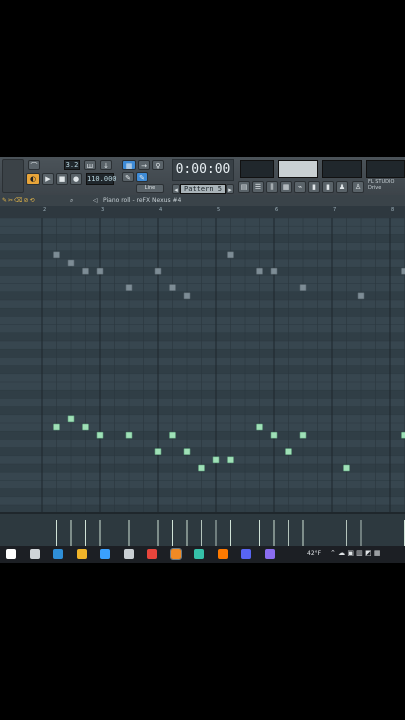  What do you see at coordinates (62, 179) in the screenshot?
I see `stop-button: ■` at bounding box center [62, 179].